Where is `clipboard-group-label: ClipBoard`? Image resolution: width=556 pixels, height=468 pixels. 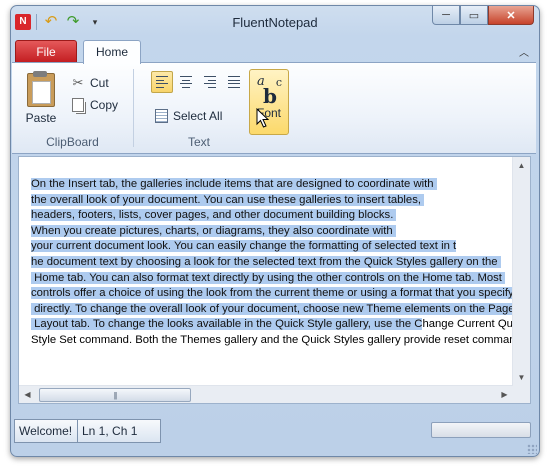 clipboard-group-label: ClipBoard is located at coordinates (72, 142).